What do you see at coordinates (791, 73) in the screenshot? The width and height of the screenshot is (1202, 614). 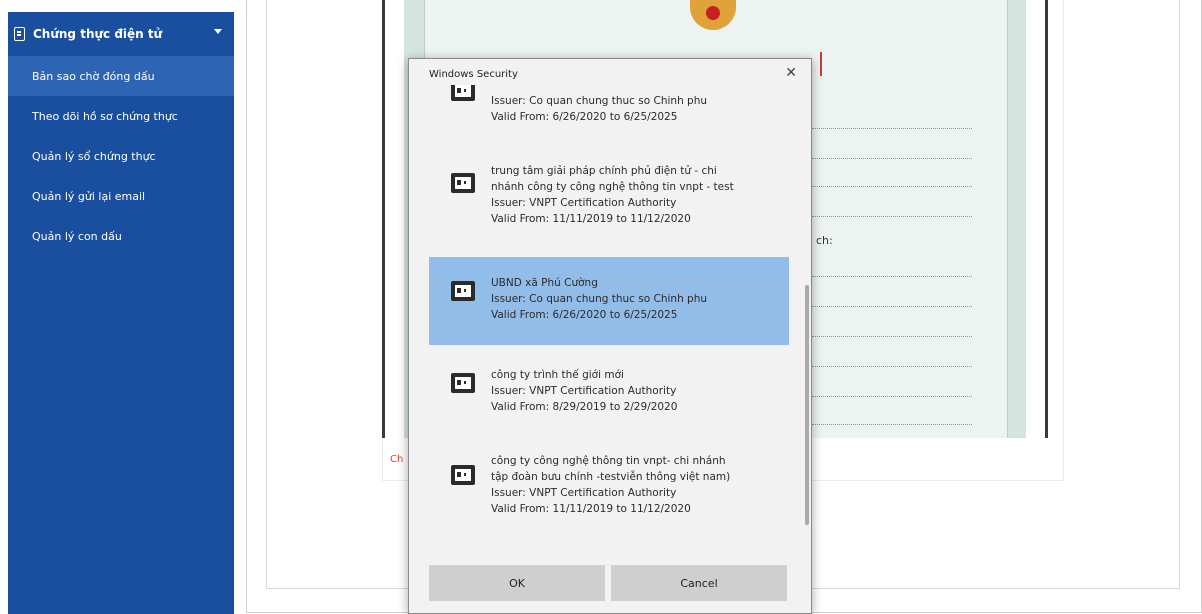 I see `close-icon: ✕` at bounding box center [791, 73].